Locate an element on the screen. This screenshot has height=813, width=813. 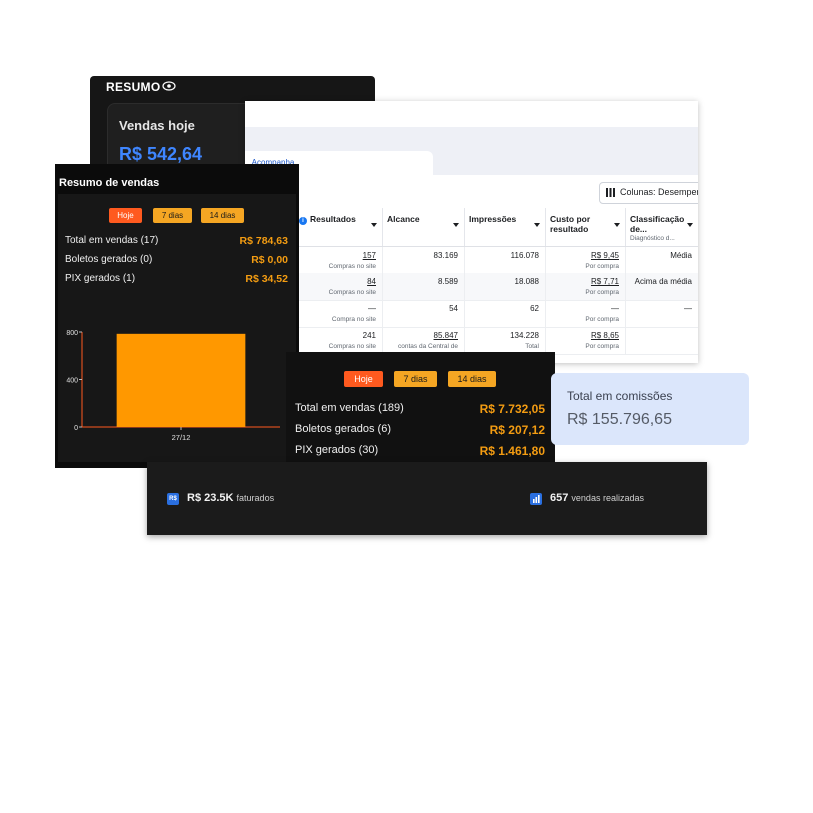
pix-label: PIX gerados (1) is located at coordinates (100, 278).